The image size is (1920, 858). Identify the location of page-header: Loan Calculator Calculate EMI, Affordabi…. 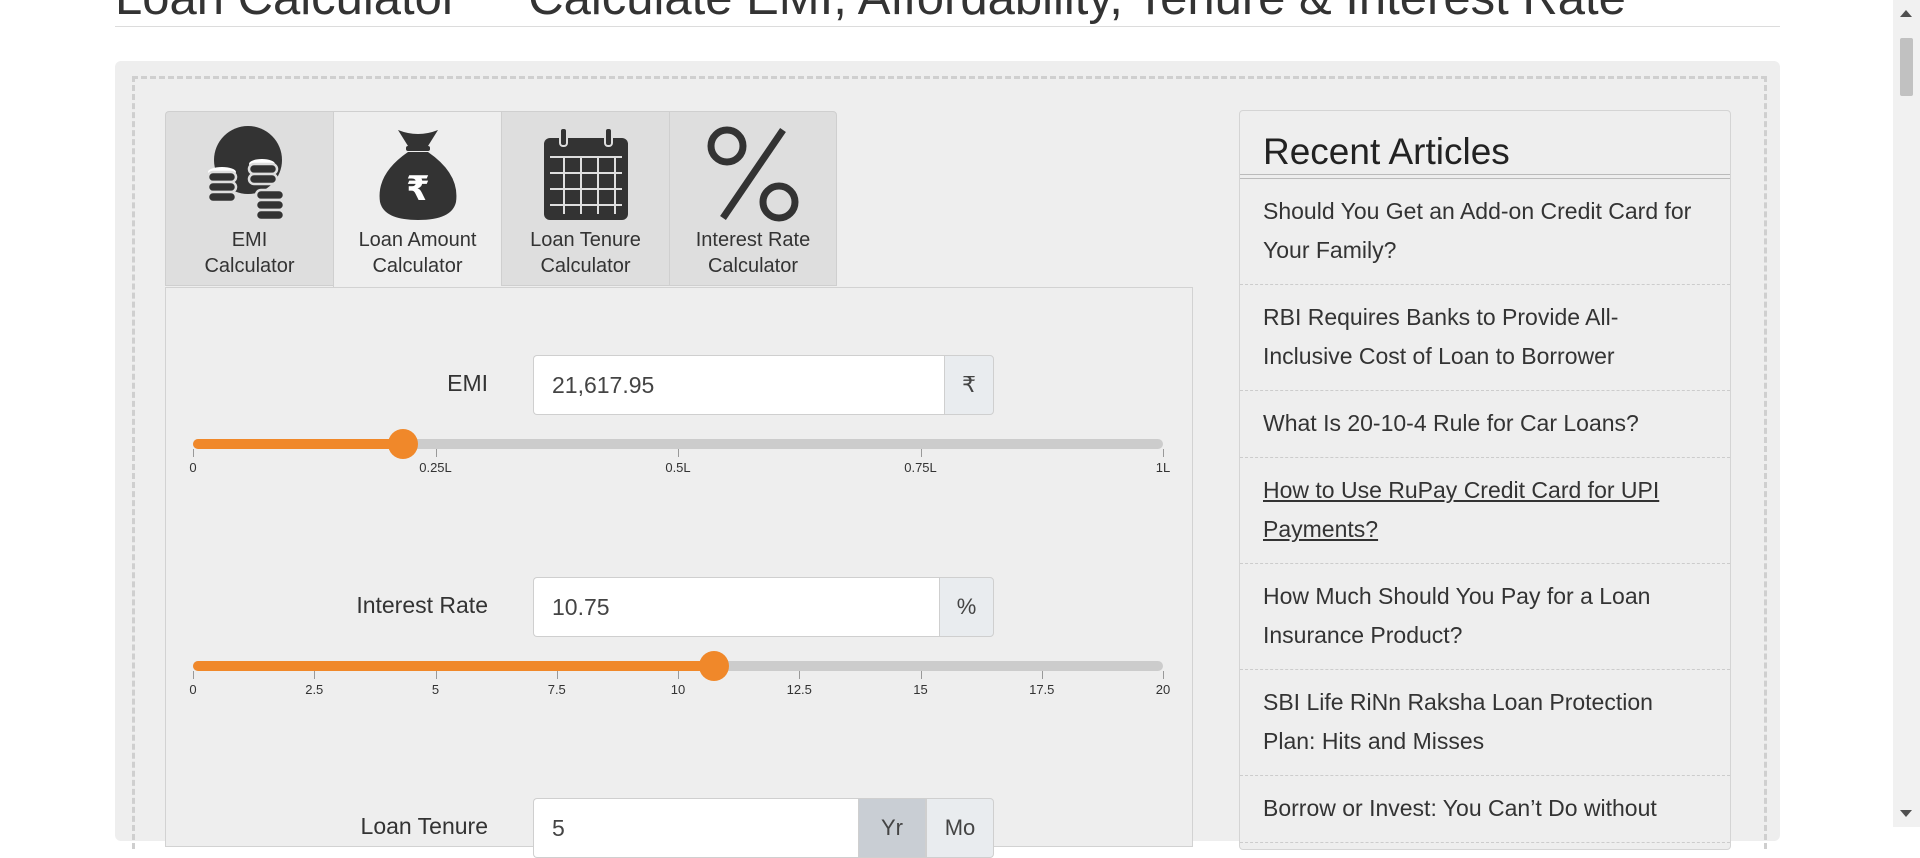
(947, 13).